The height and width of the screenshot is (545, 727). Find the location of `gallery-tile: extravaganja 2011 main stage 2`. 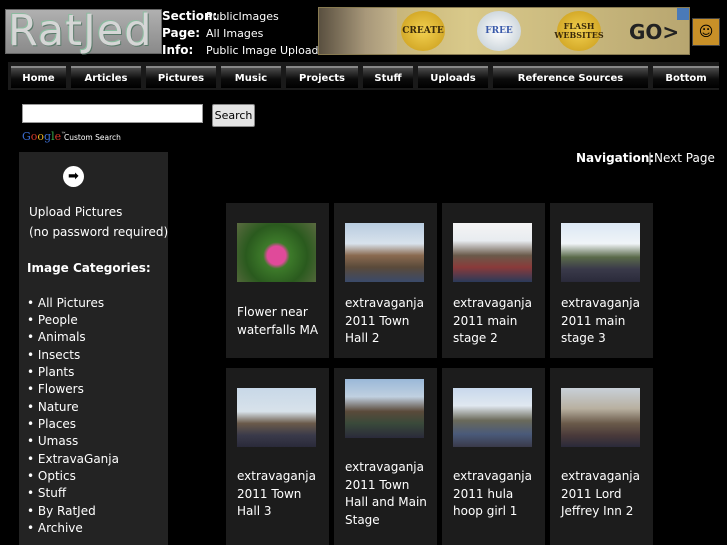

gallery-tile: extravaganja 2011 main stage 2 is located at coordinates (493, 280).